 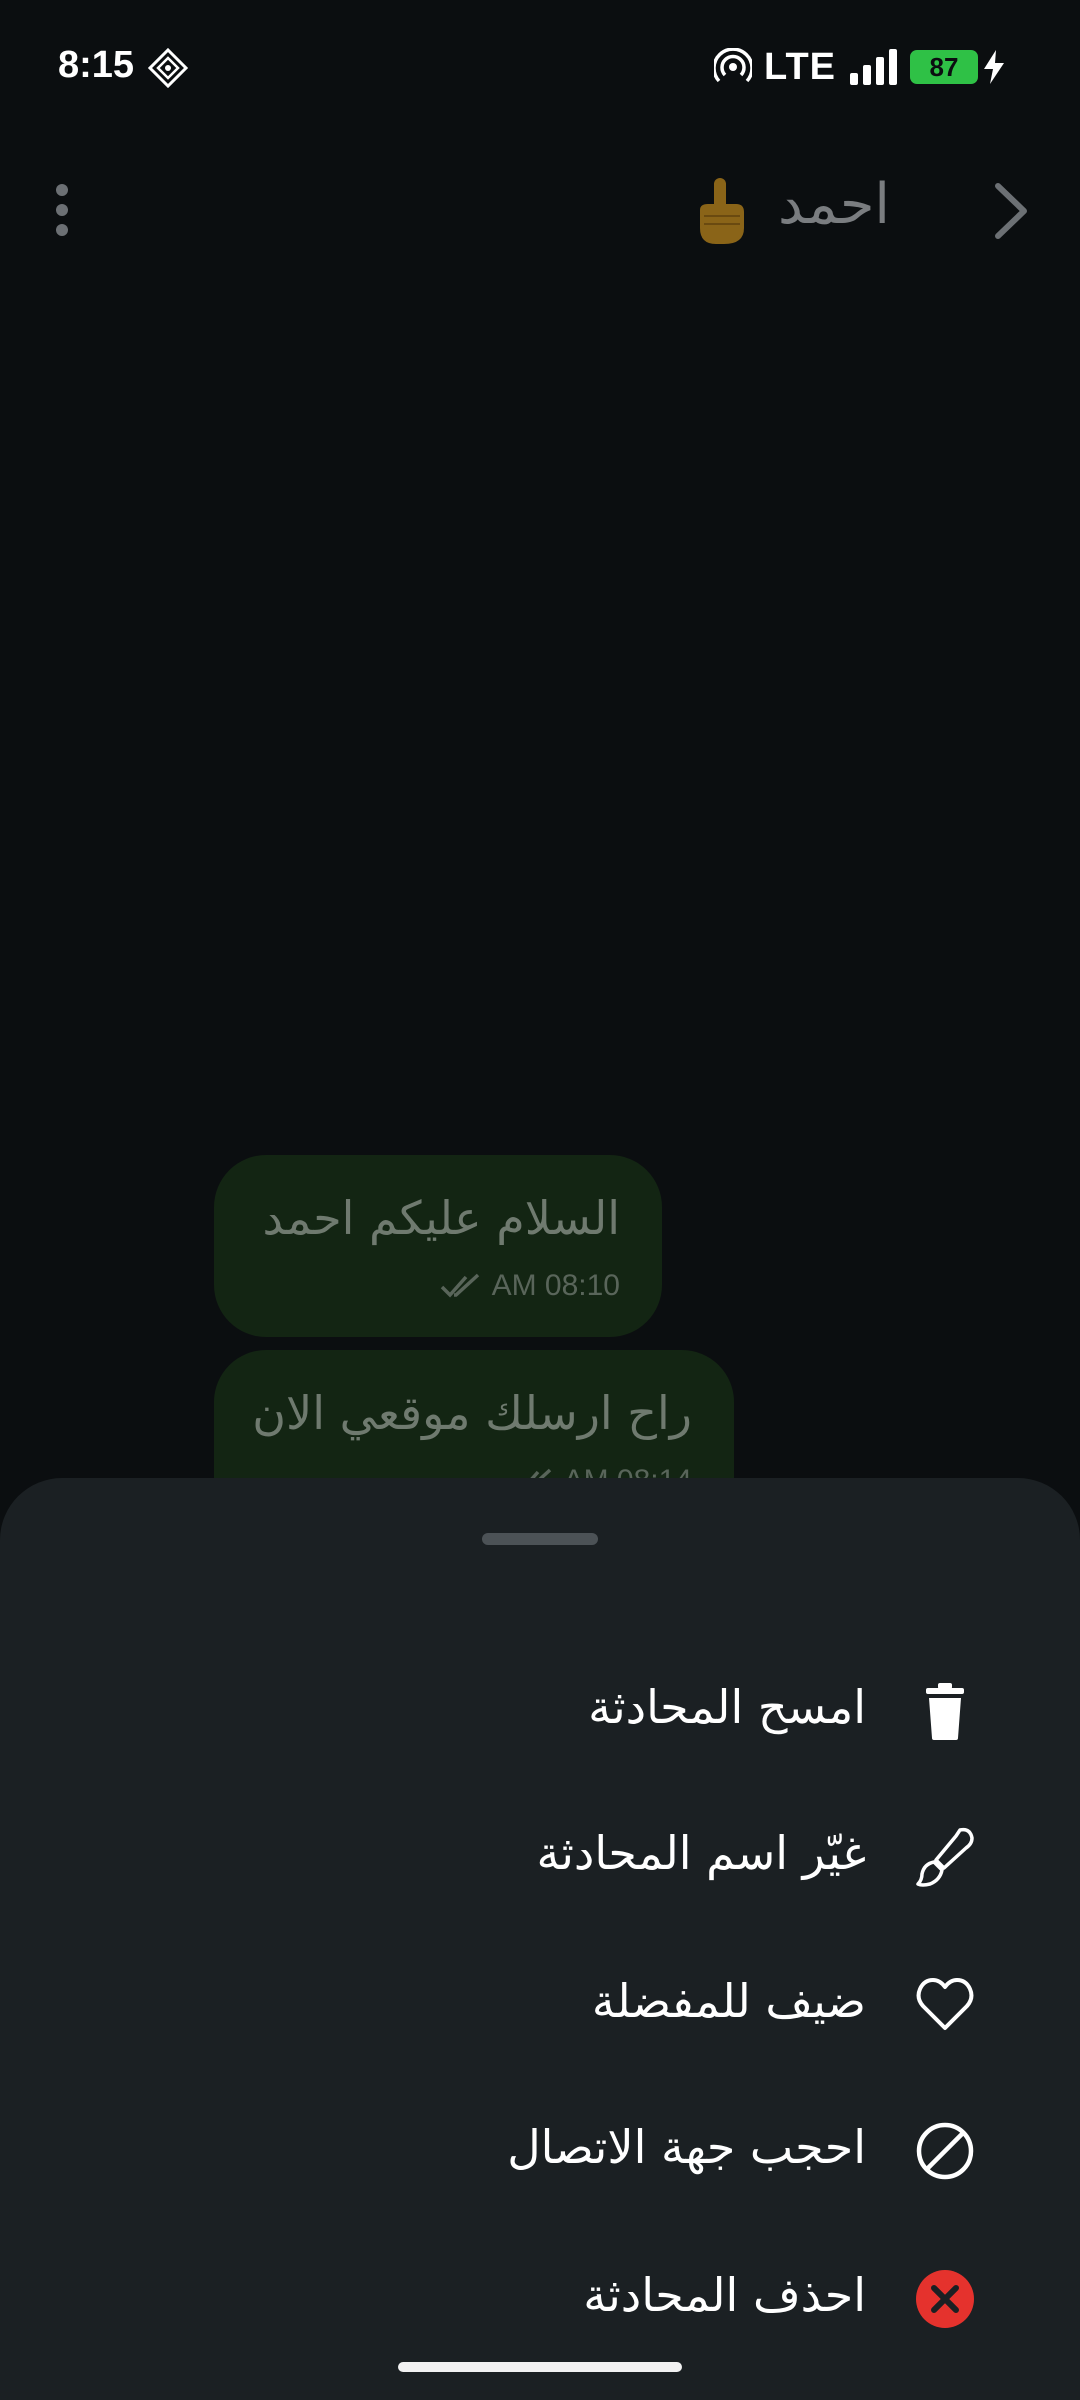 What do you see at coordinates (945, 1857) in the screenshot?
I see `brush-icon` at bounding box center [945, 1857].